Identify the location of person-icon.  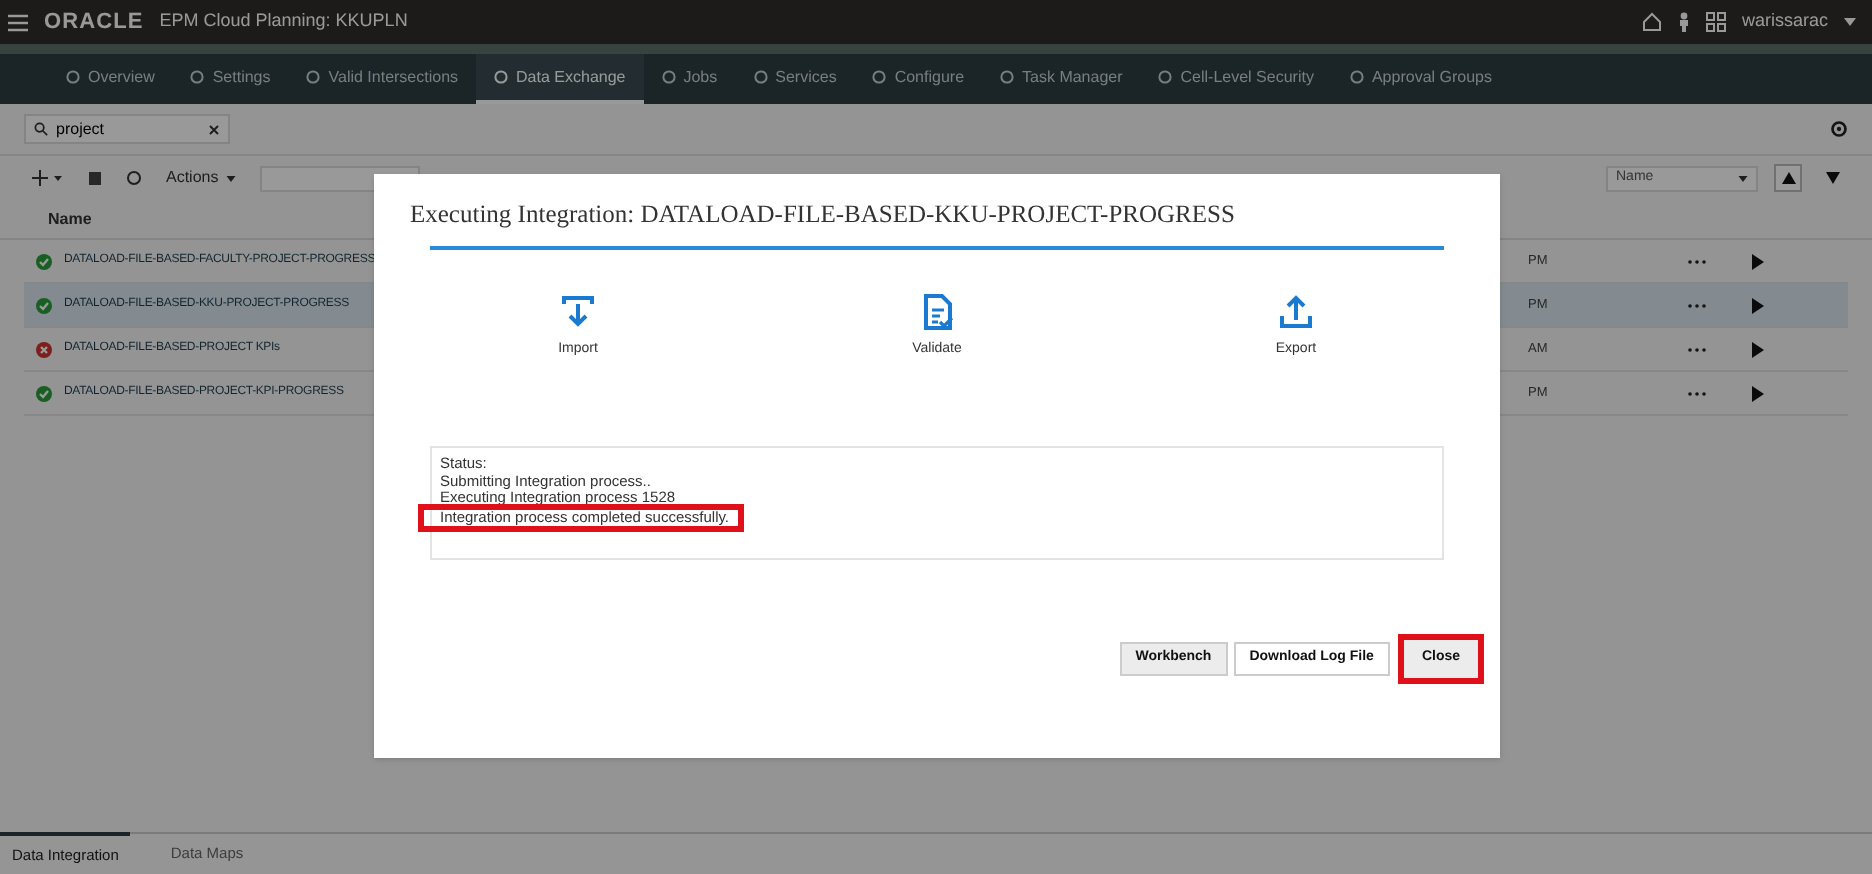
(1683, 22).